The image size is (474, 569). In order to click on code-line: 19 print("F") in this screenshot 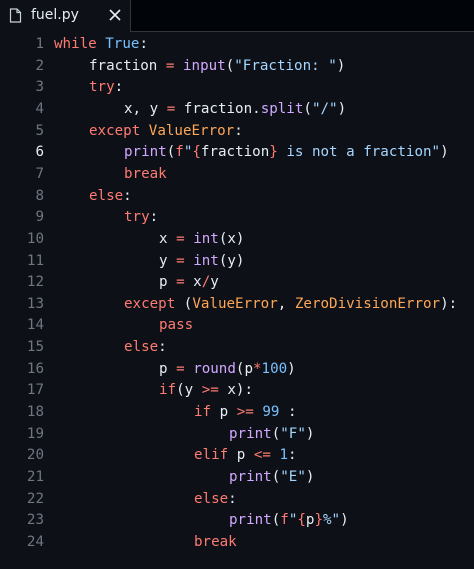, I will do `click(237, 434)`.